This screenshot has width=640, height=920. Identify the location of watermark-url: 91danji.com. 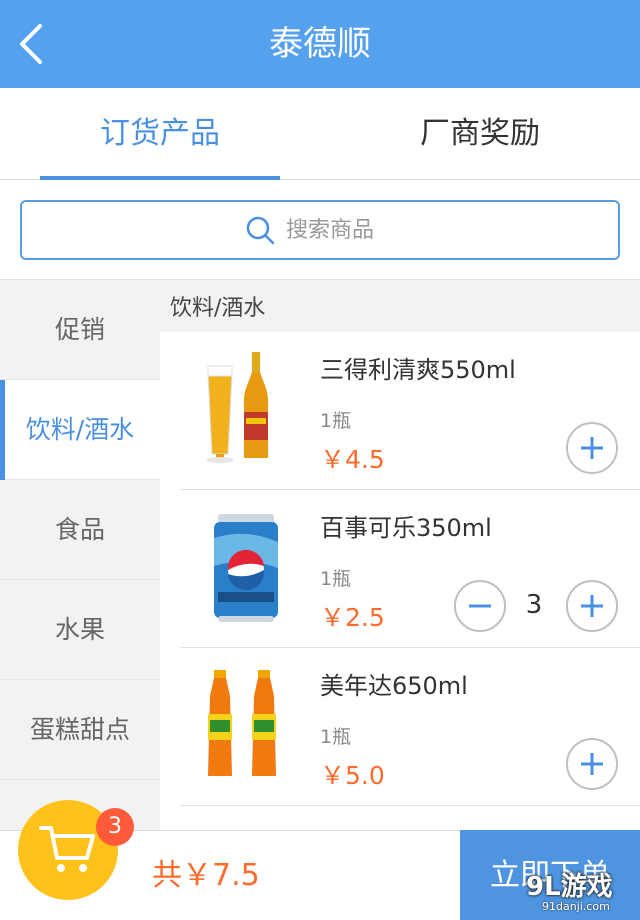
(576, 906).